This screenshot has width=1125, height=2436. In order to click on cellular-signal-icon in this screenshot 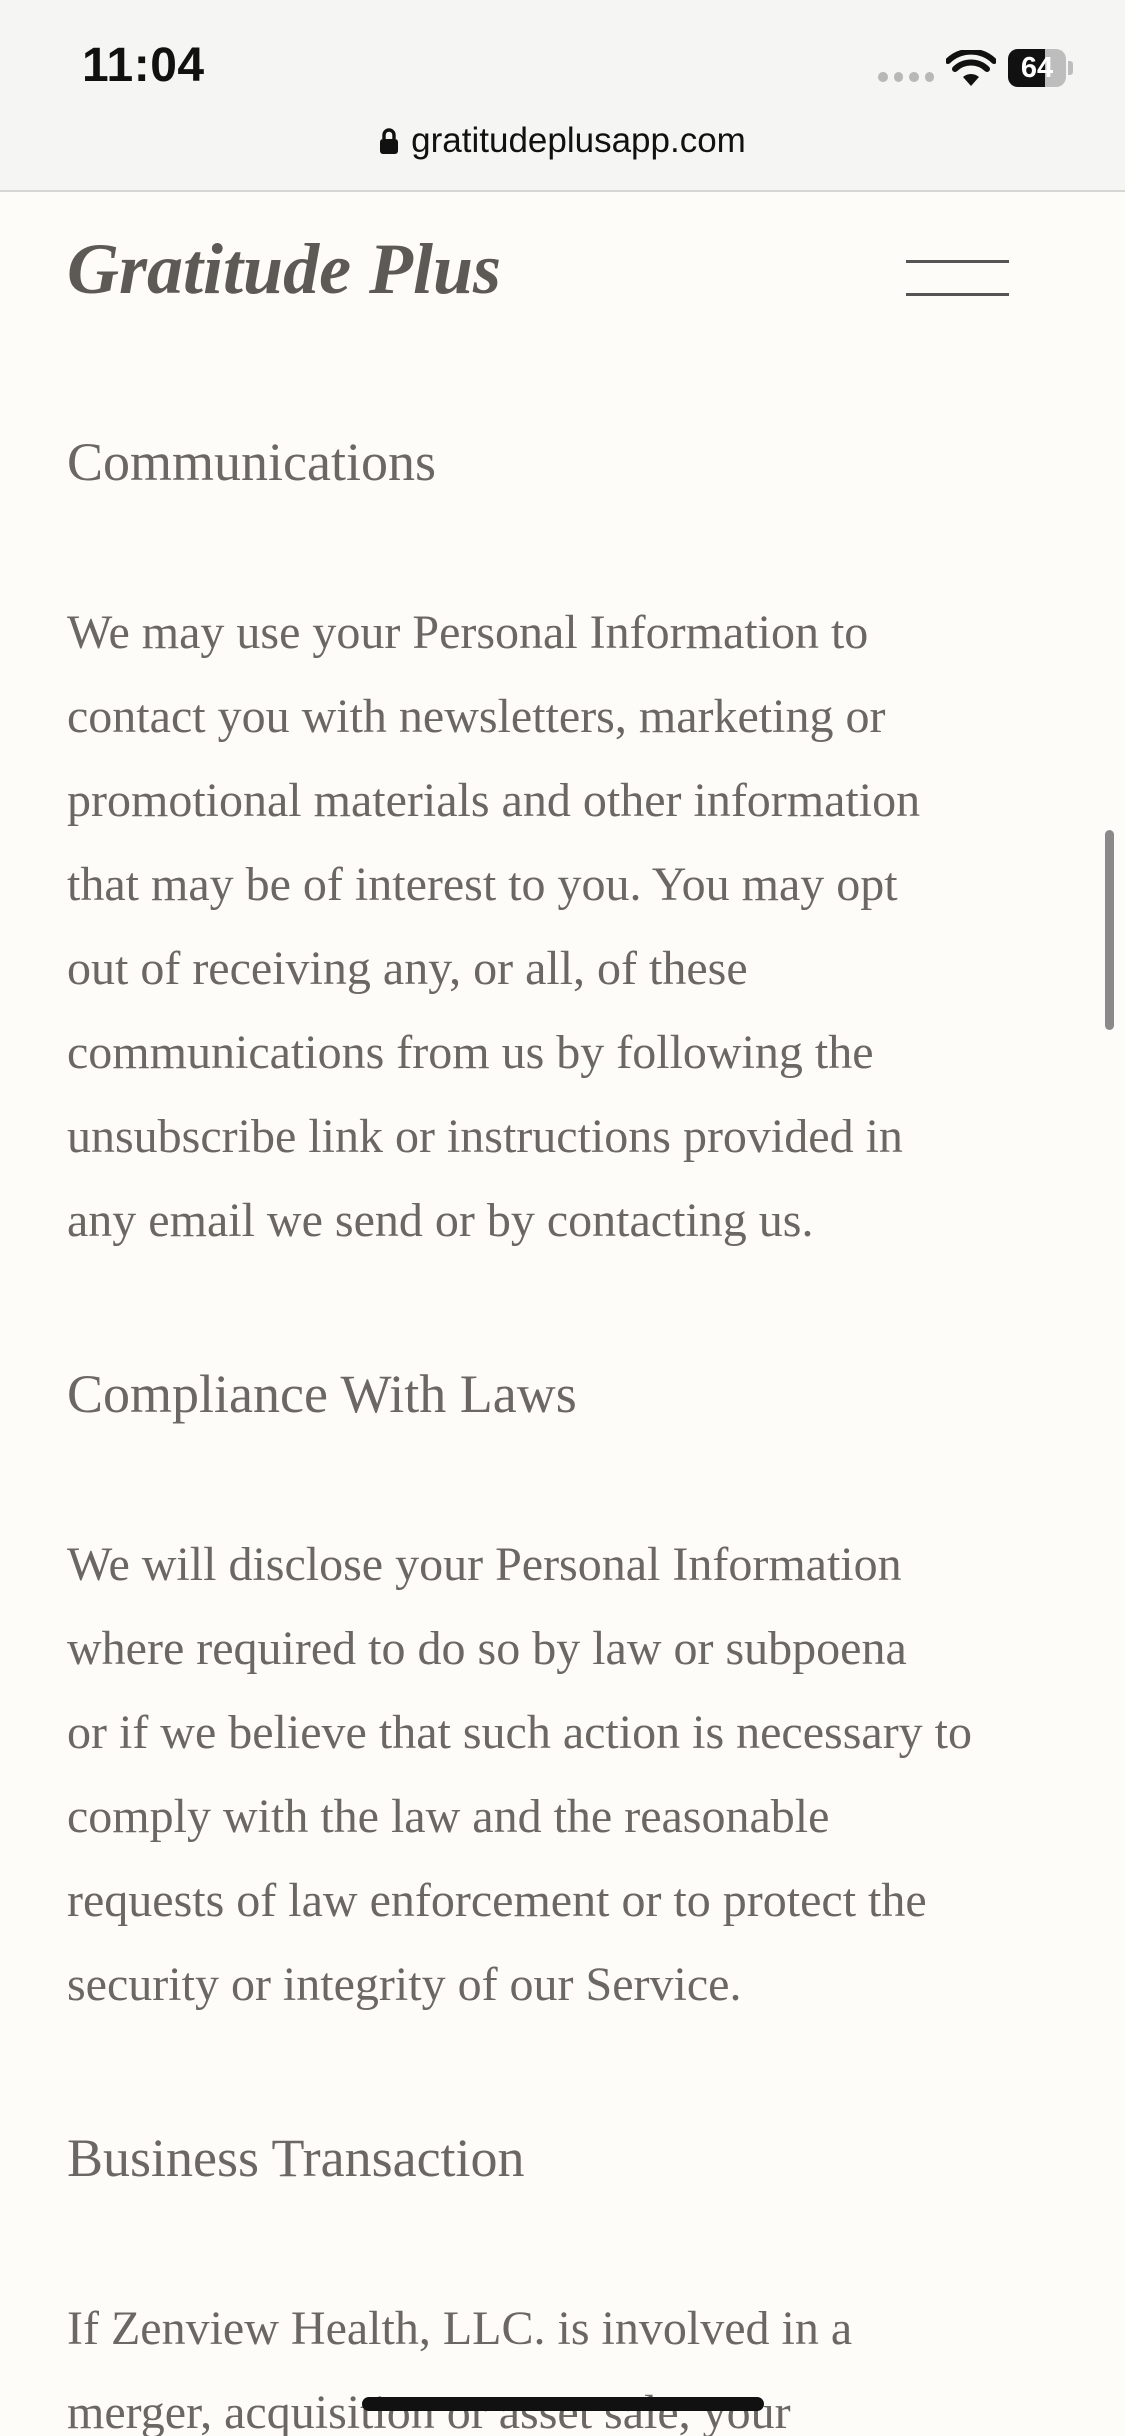, I will do `click(906, 78)`.